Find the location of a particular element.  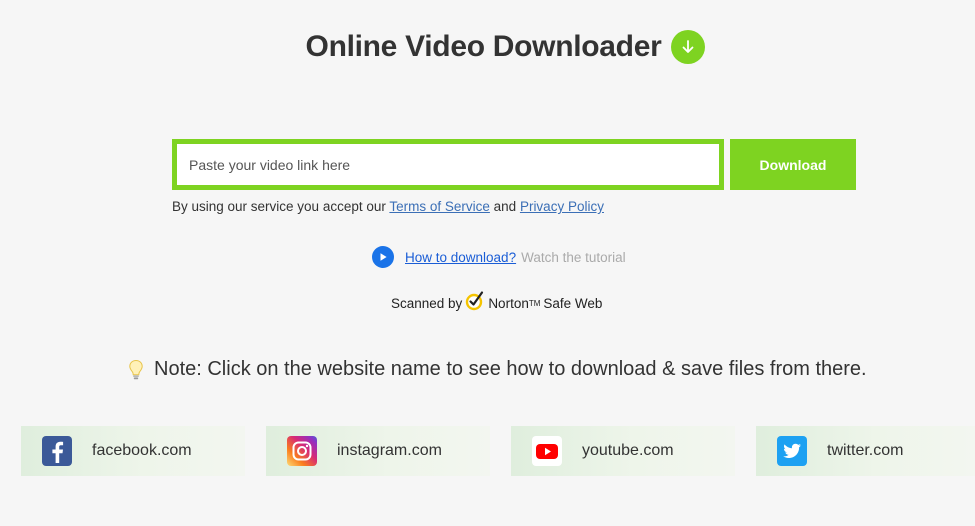

safe-web-text: Safe Web is located at coordinates (573, 303).